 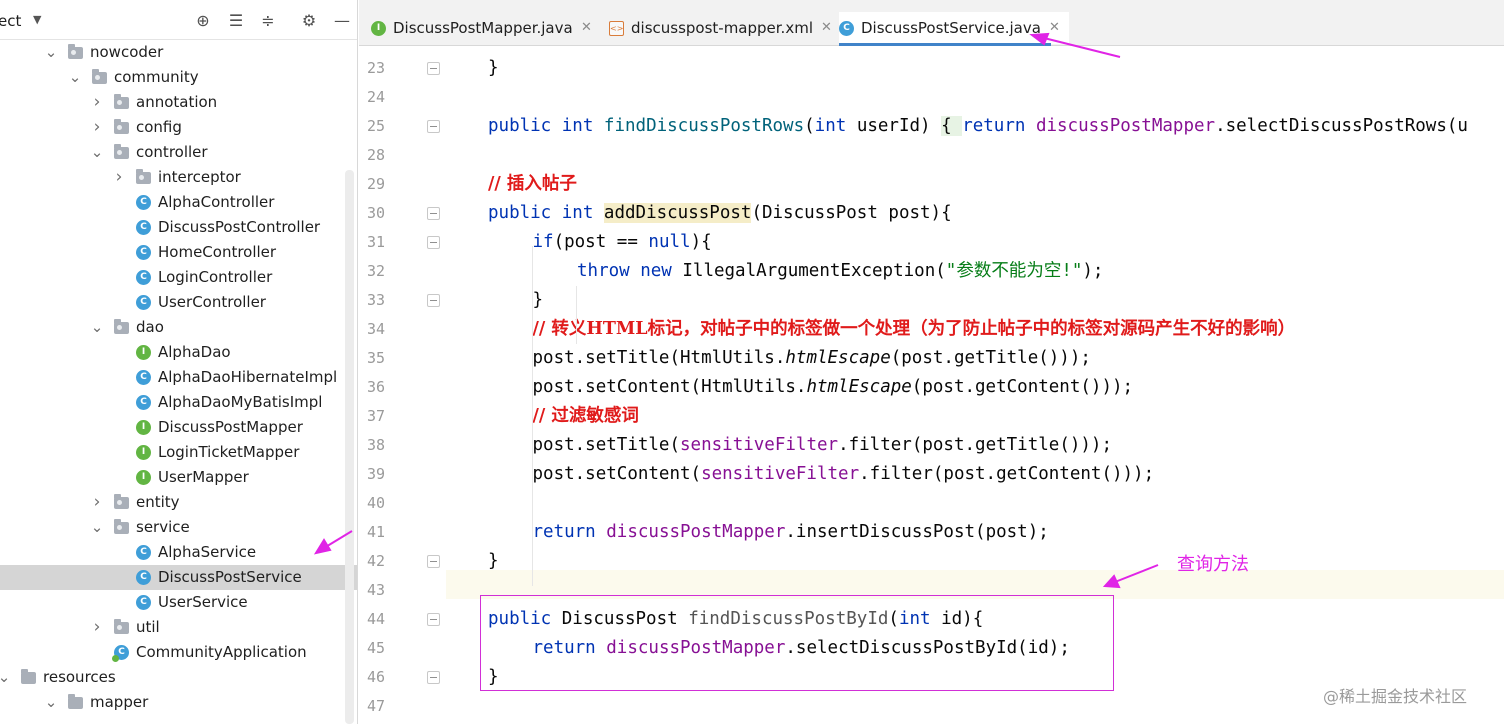 What do you see at coordinates (375, 358) in the screenshot?
I see `line-number: 35` at bounding box center [375, 358].